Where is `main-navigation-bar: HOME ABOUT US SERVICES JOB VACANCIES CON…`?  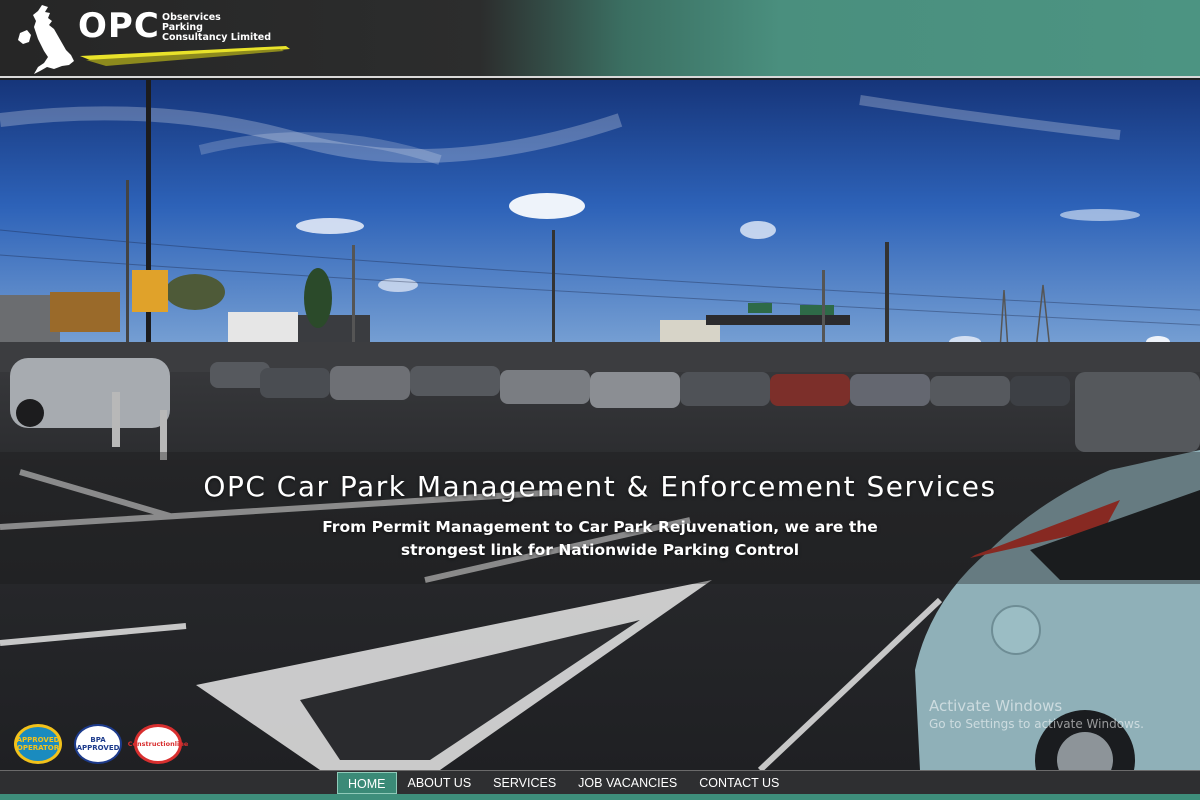
main-navigation-bar: HOME ABOUT US SERVICES JOB VACANCIES CON… is located at coordinates (600, 782).